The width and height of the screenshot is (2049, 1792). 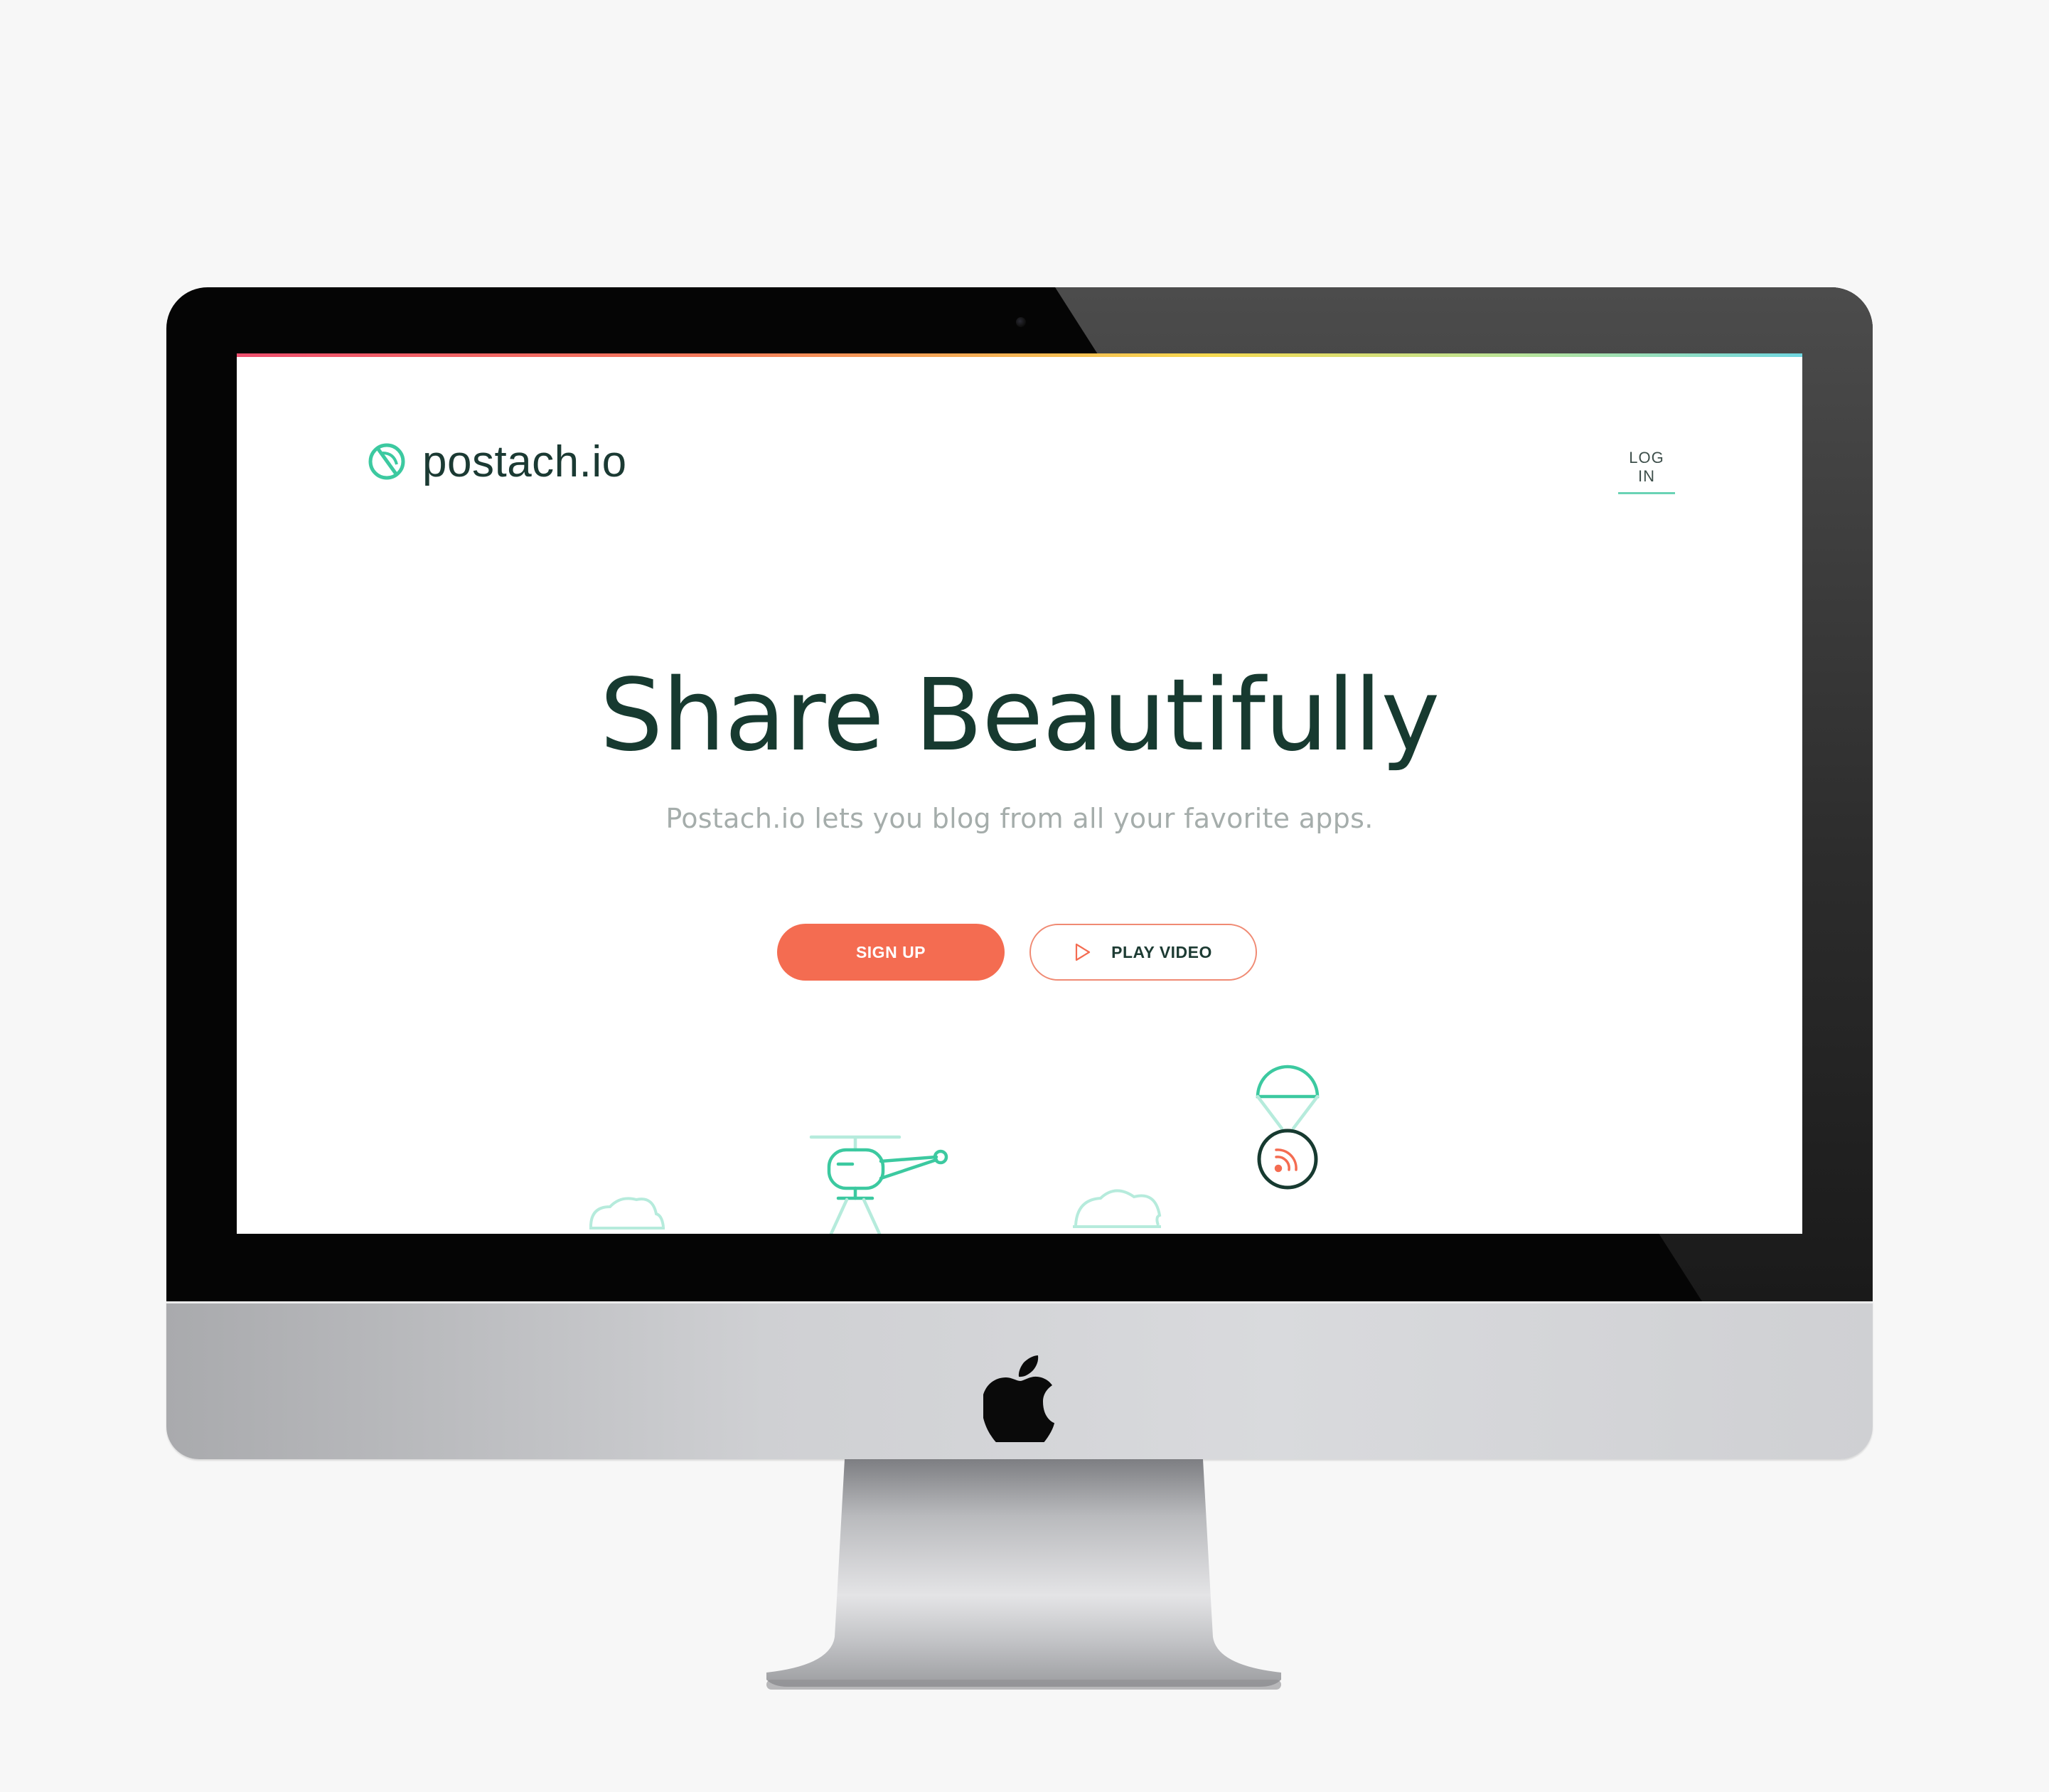 What do you see at coordinates (1018, 1398) in the screenshot?
I see `apple-logo-icon` at bounding box center [1018, 1398].